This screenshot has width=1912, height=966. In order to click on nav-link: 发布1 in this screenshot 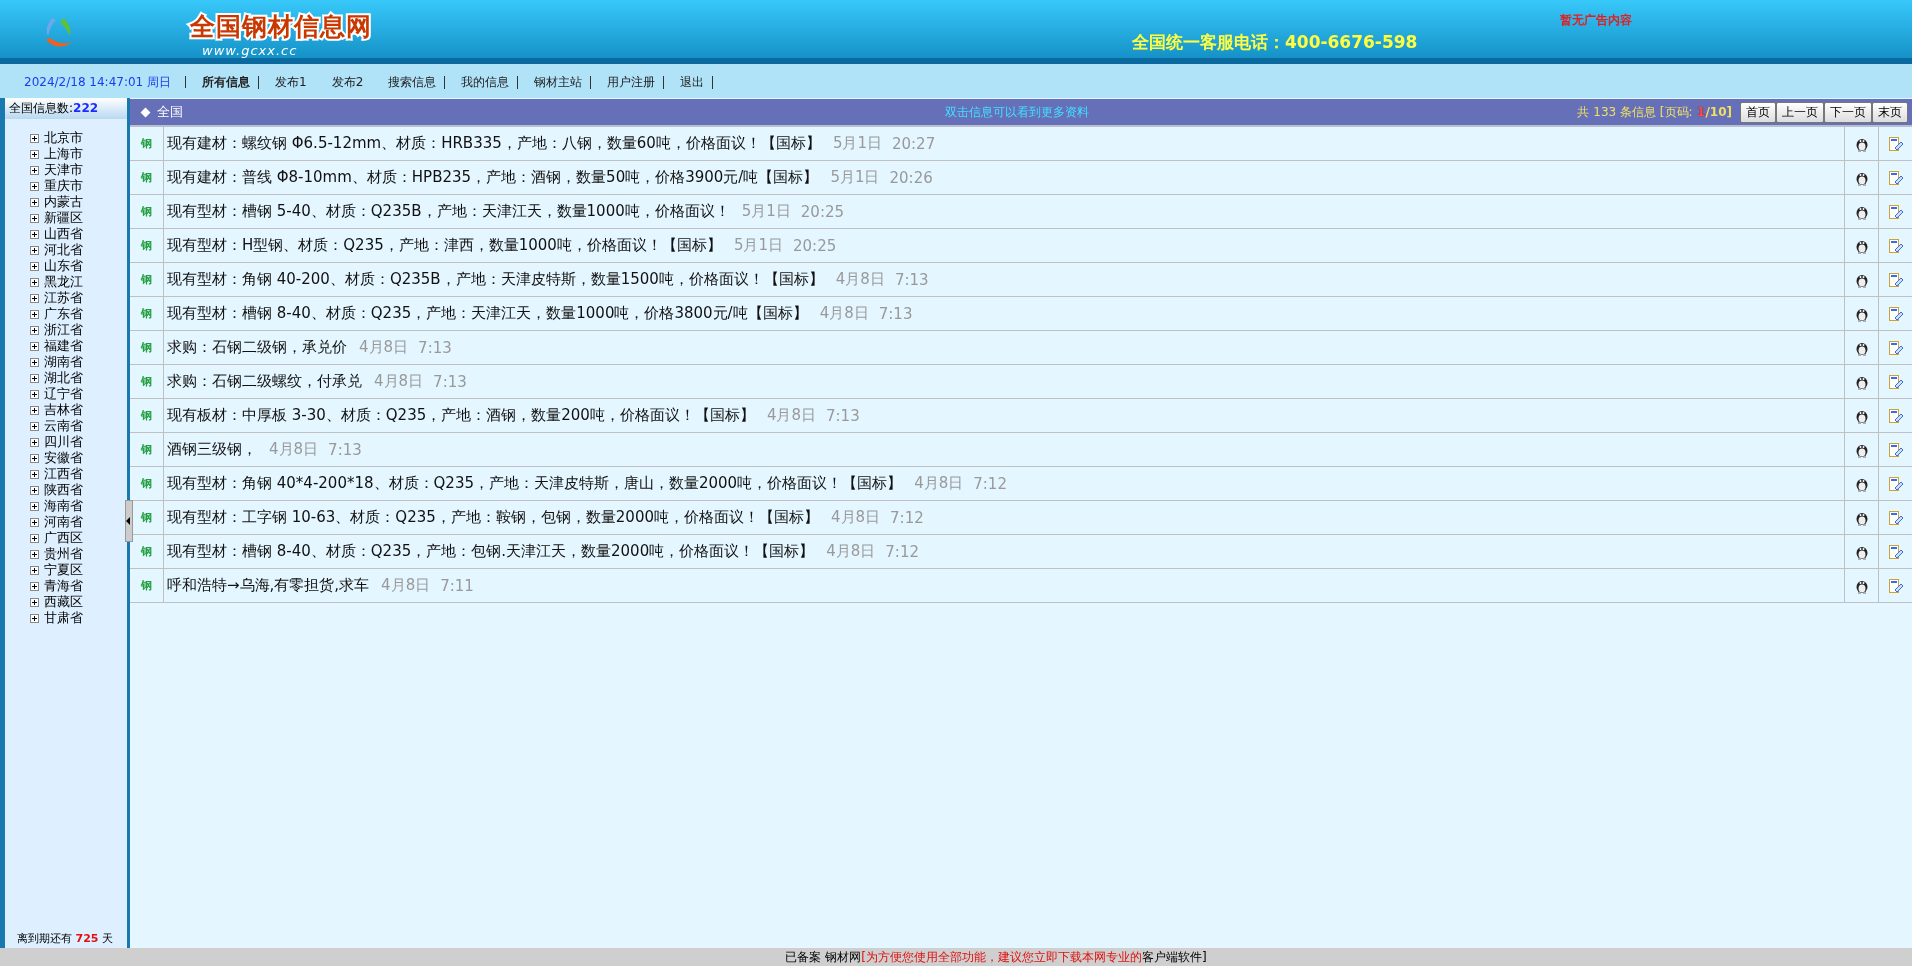, I will do `click(291, 82)`.